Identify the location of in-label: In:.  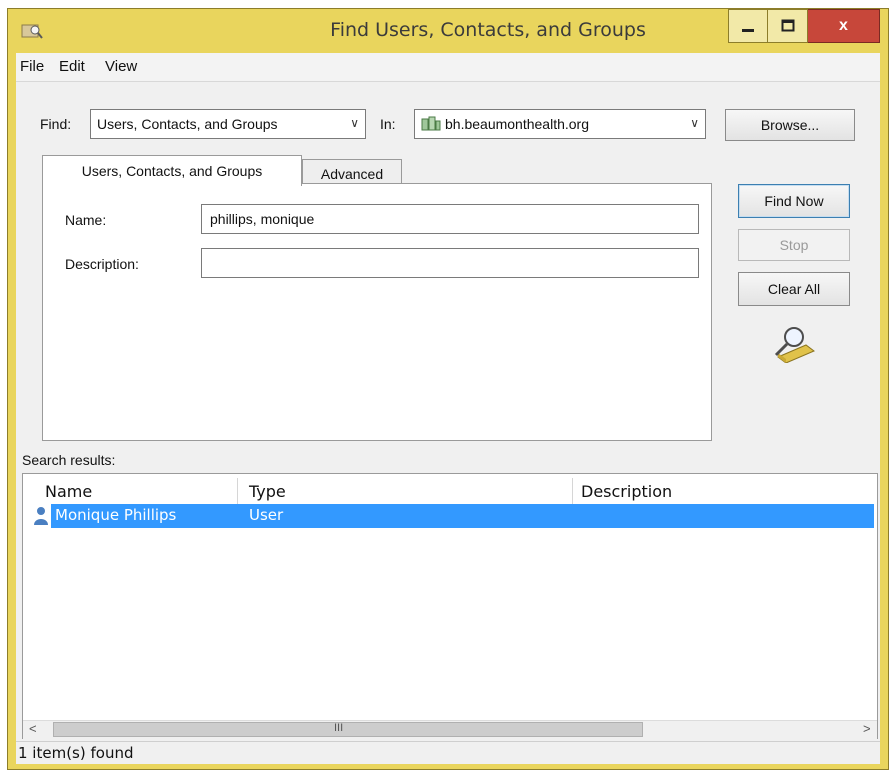
(388, 124).